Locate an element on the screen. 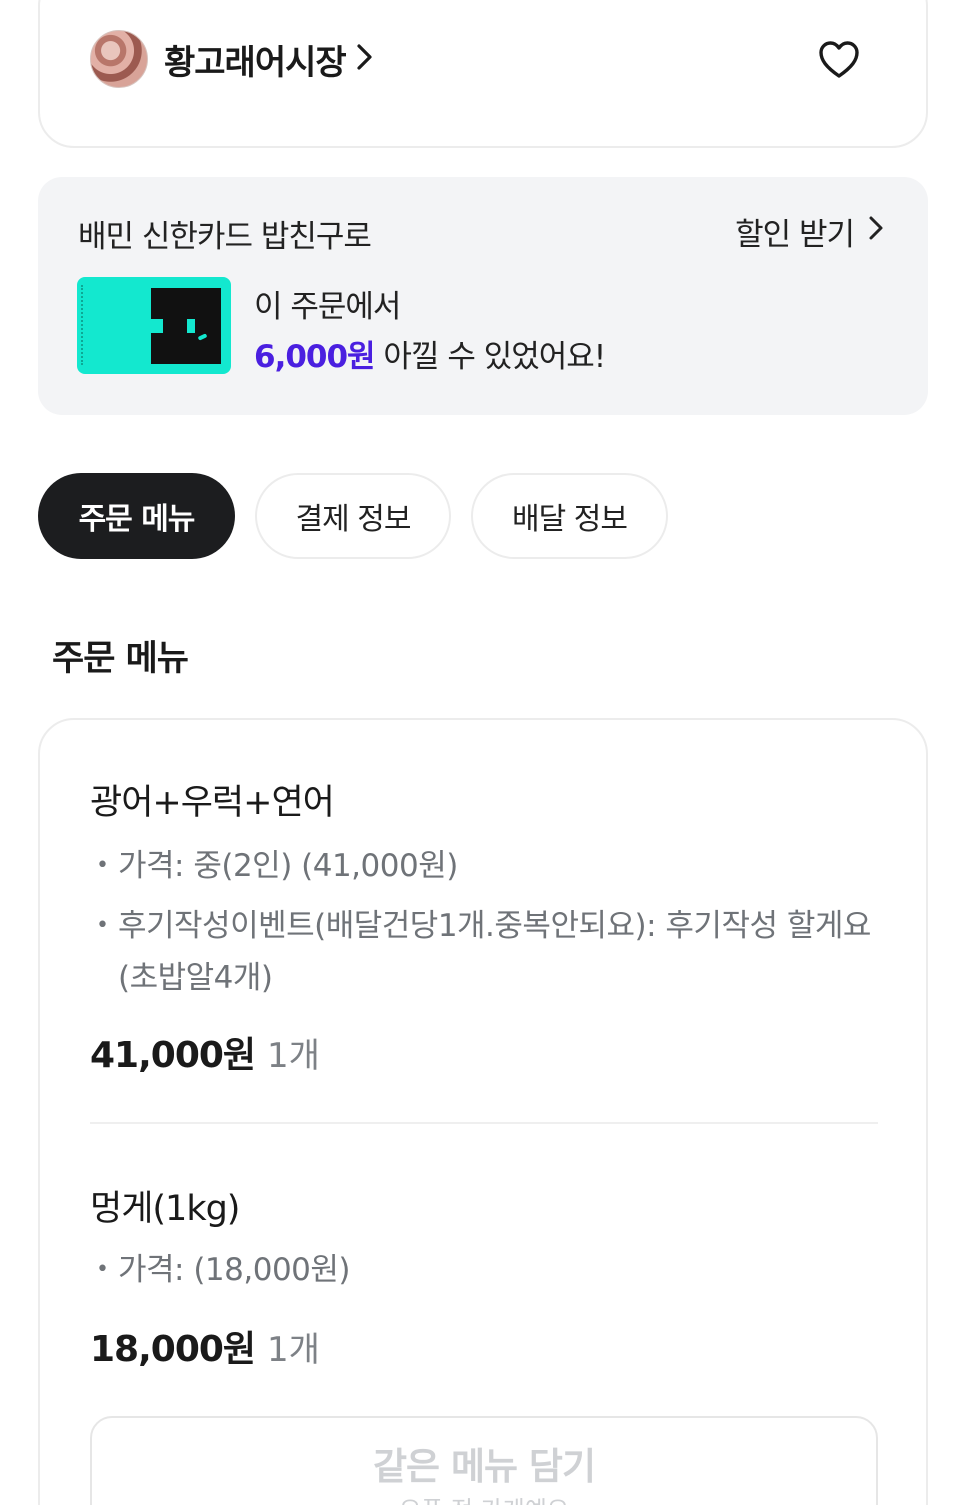 The image size is (966, 1505). get-discount-label: 할인 받기 is located at coordinates (795, 235).